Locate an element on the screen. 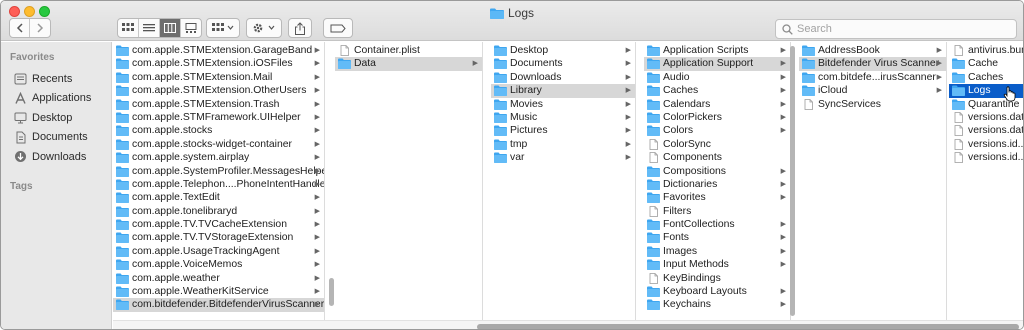  list-item: com.apple.SystemProfiler.MessagesHelper ▶ is located at coordinates (218, 171).